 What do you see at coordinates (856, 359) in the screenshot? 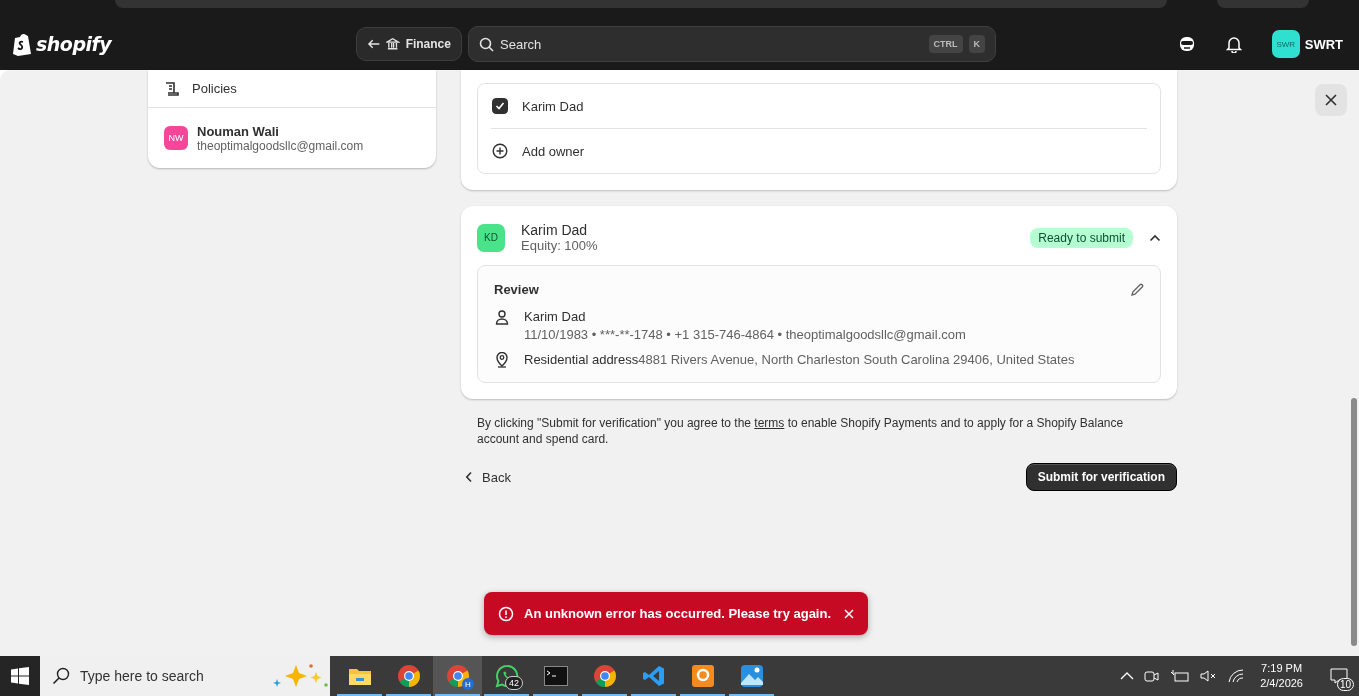
I see `address-text: 4881 Rivers Avenue, North Charleston South Carolina 29406, United States` at bounding box center [856, 359].